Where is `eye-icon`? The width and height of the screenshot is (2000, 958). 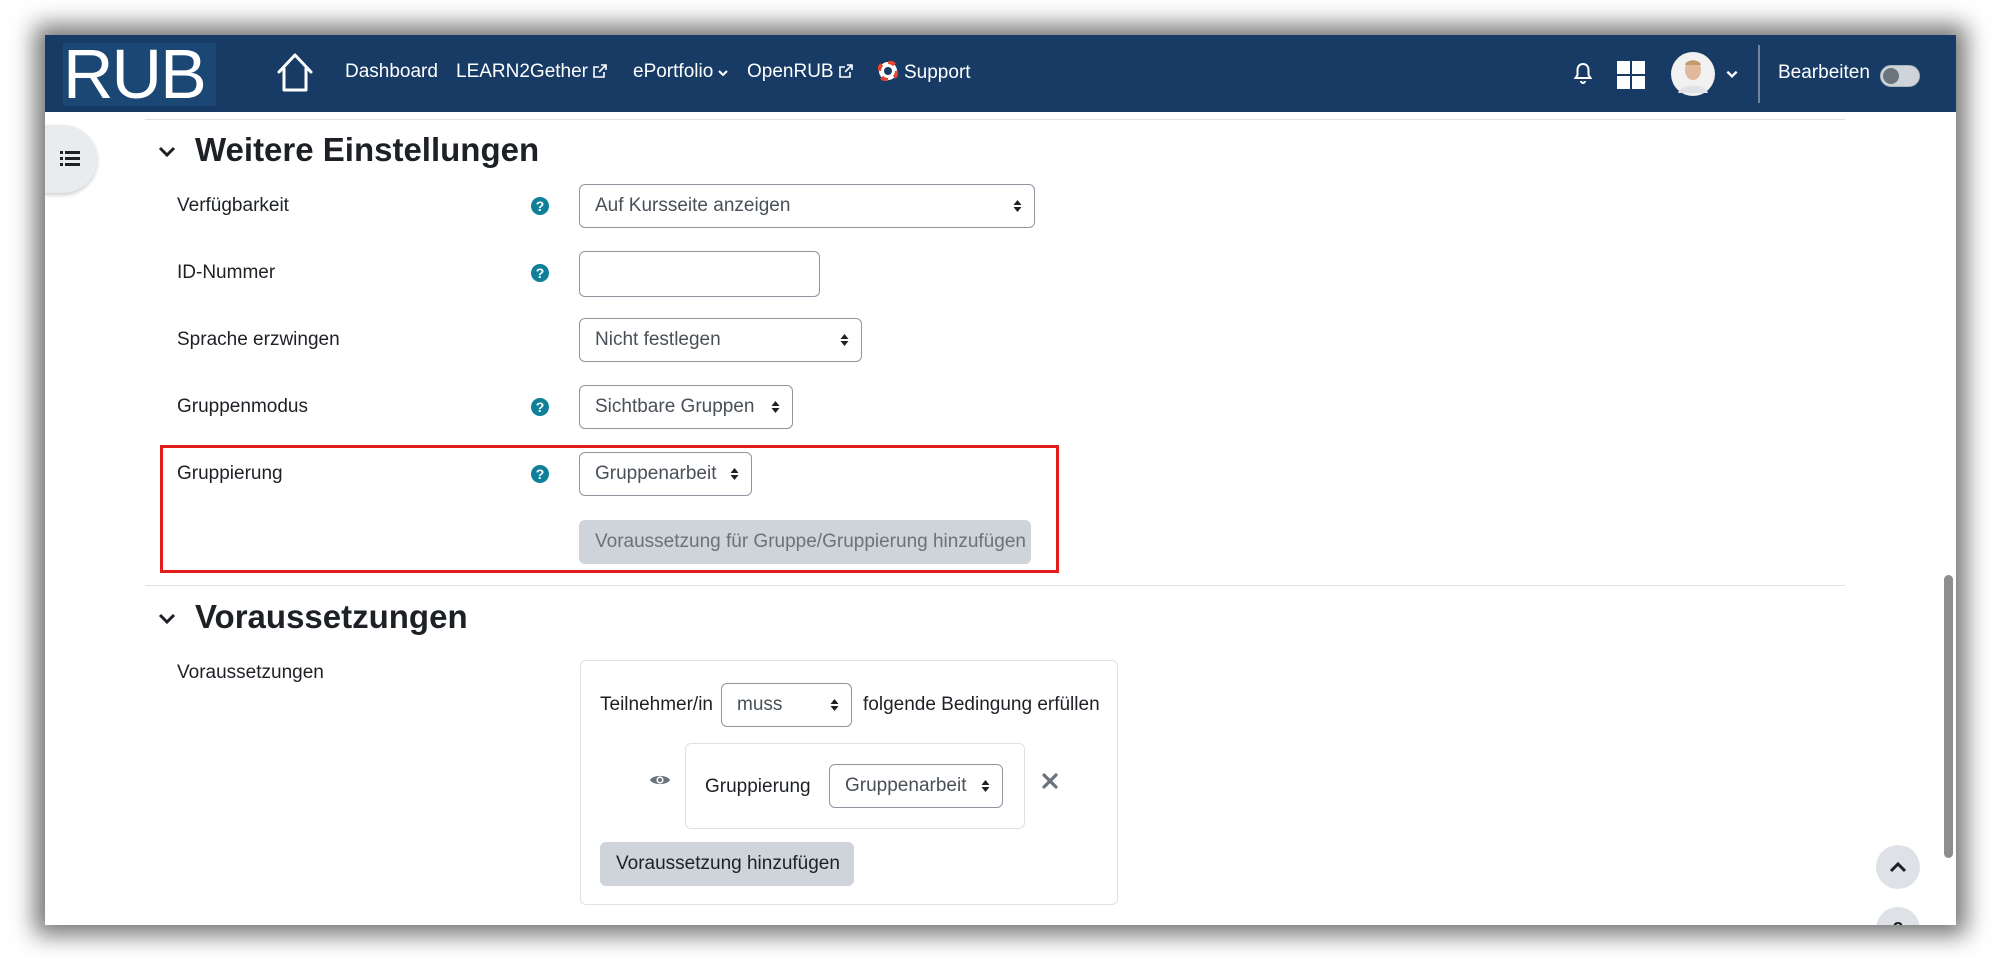 eye-icon is located at coordinates (660, 780).